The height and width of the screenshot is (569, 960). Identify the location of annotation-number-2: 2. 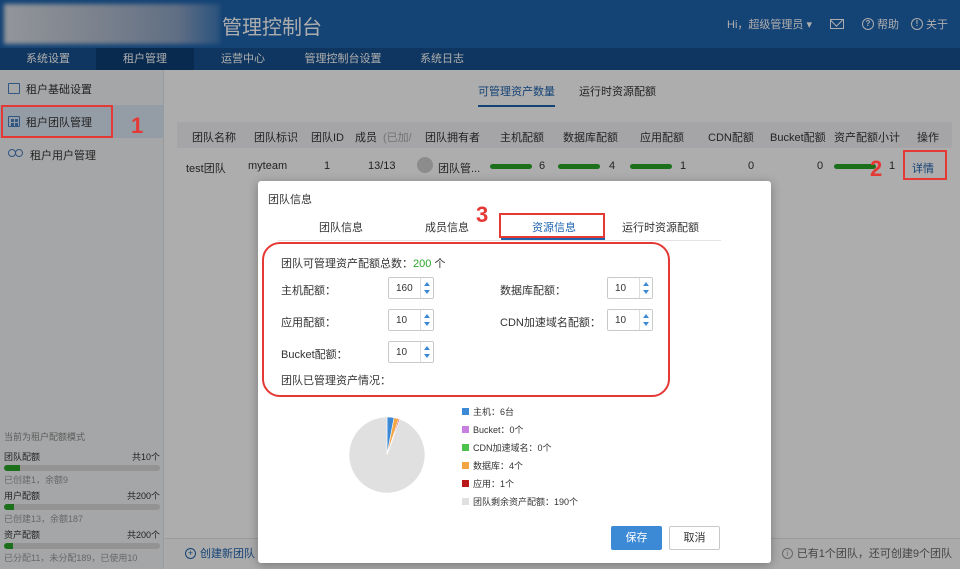
(876, 168).